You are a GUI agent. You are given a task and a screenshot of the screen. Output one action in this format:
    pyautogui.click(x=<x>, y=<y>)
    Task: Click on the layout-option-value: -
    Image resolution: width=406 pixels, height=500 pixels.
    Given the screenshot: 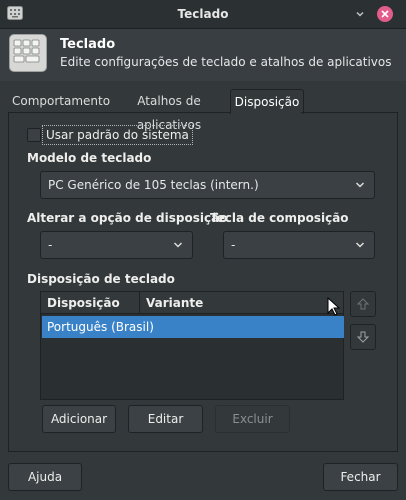 What is the action you would take?
    pyautogui.click(x=50, y=245)
    